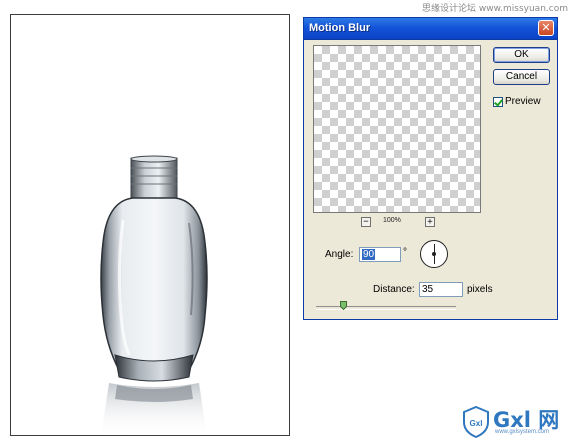 The height and width of the screenshot is (445, 572). What do you see at coordinates (498, 102) in the screenshot?
I see `preview-checkbox` at bounding box center [498, 102].